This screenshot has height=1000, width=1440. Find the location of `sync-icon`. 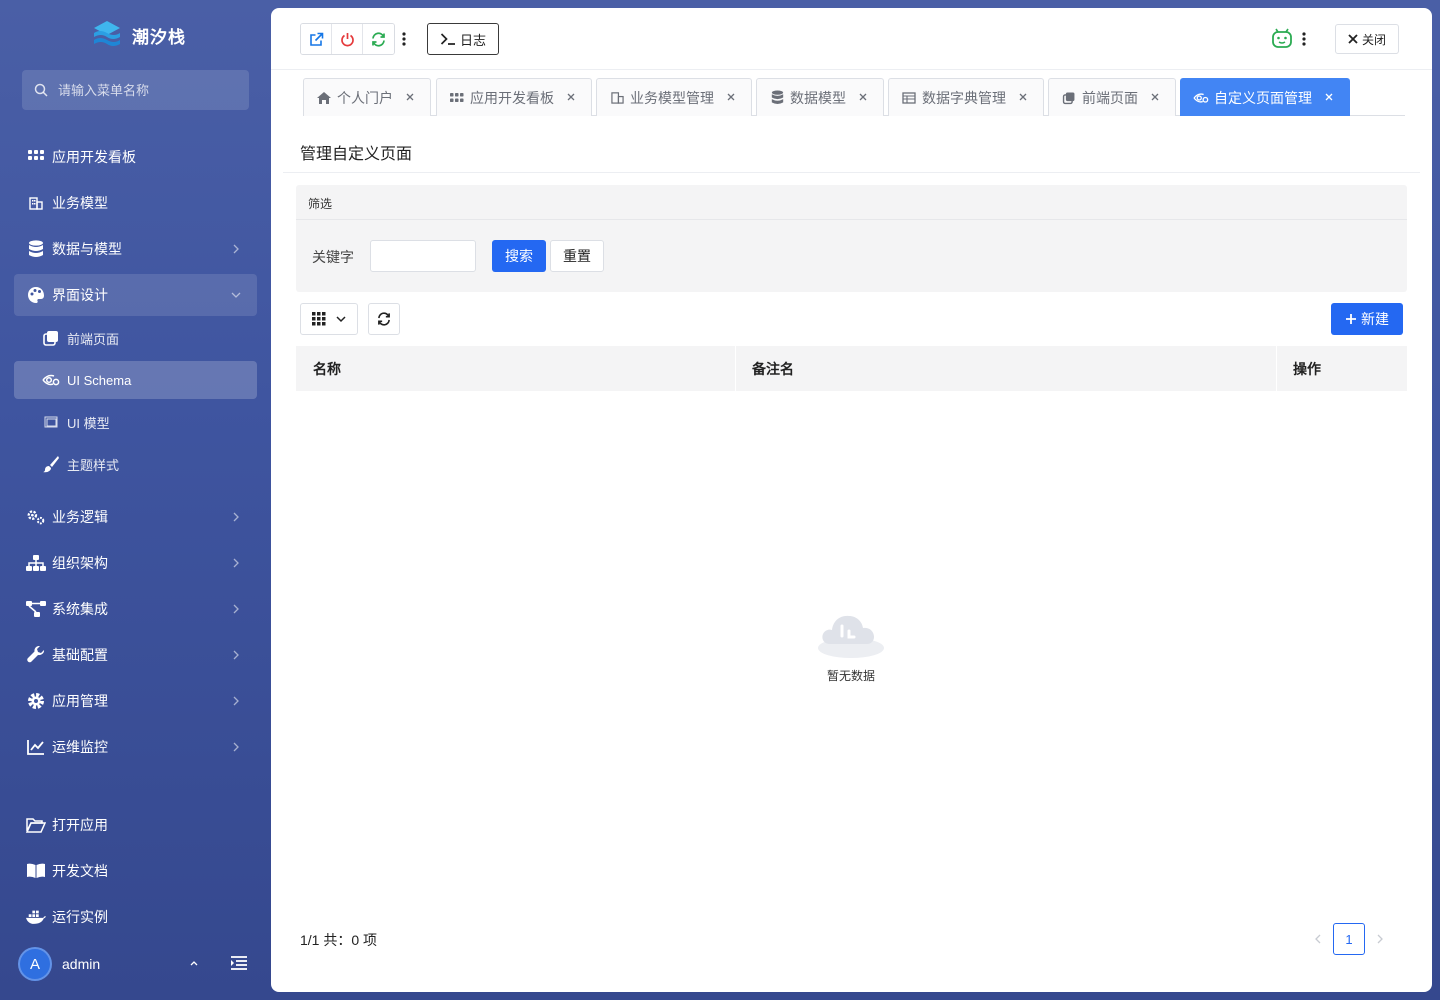

sync-icon is located at coordinates (384, 319).